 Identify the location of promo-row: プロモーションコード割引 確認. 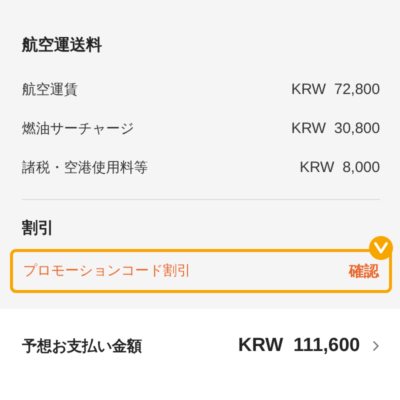
(201, 271).